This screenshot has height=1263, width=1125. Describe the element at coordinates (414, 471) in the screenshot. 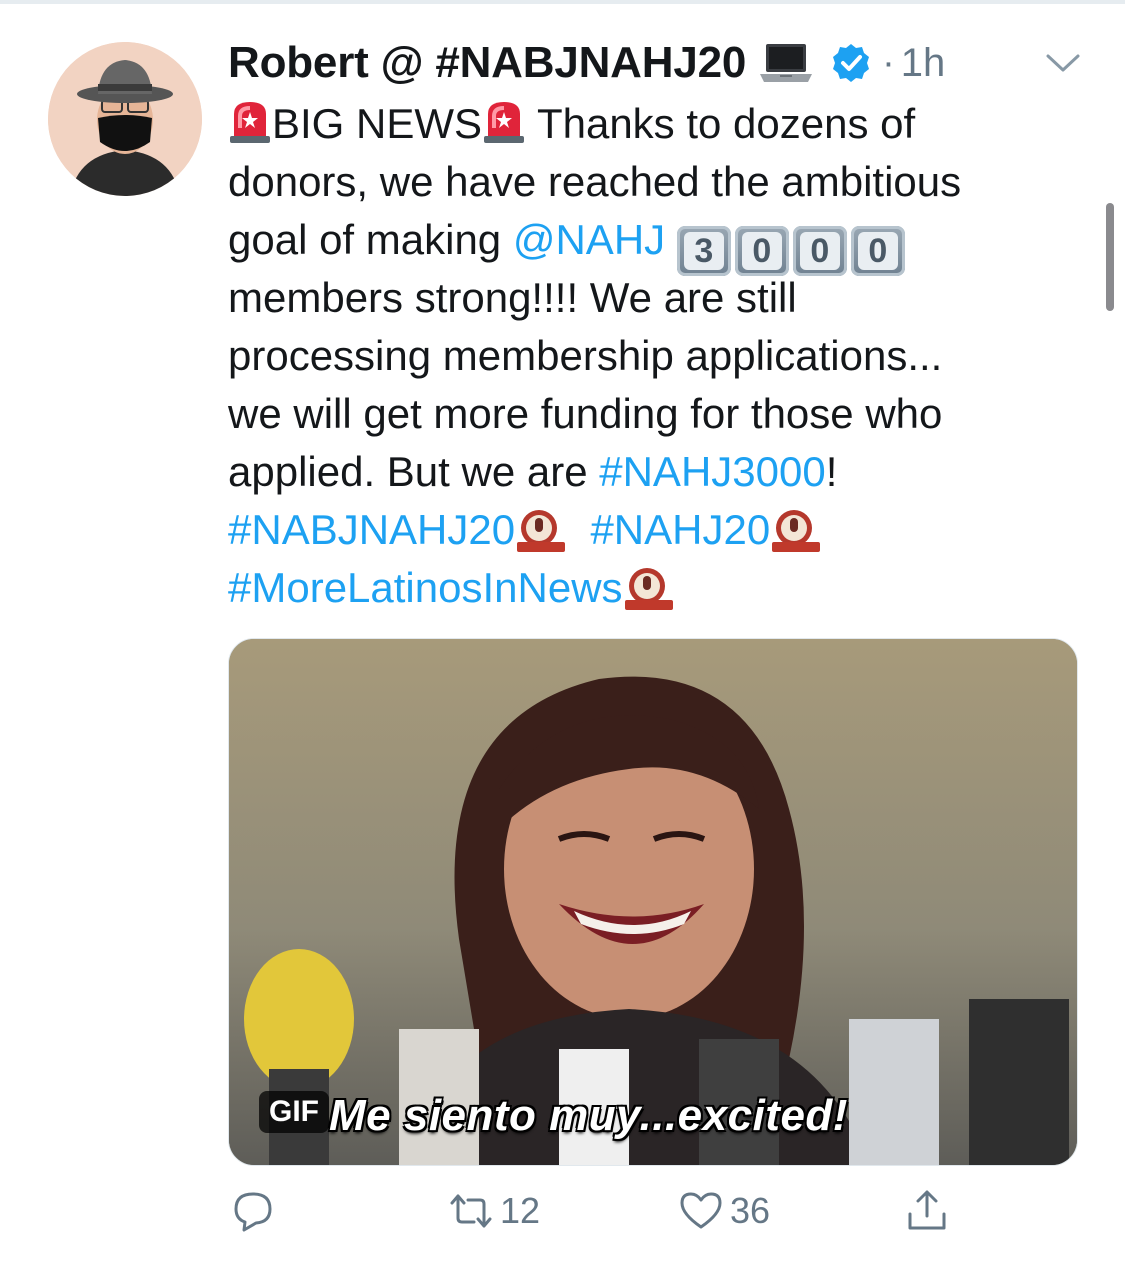

I see `text-segment: applied. But we are` at that location.